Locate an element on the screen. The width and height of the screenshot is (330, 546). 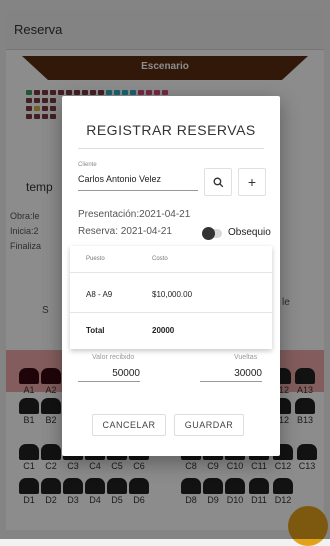
table-cell-puesto: A8 - A9 is located at coordinates (99, 294).